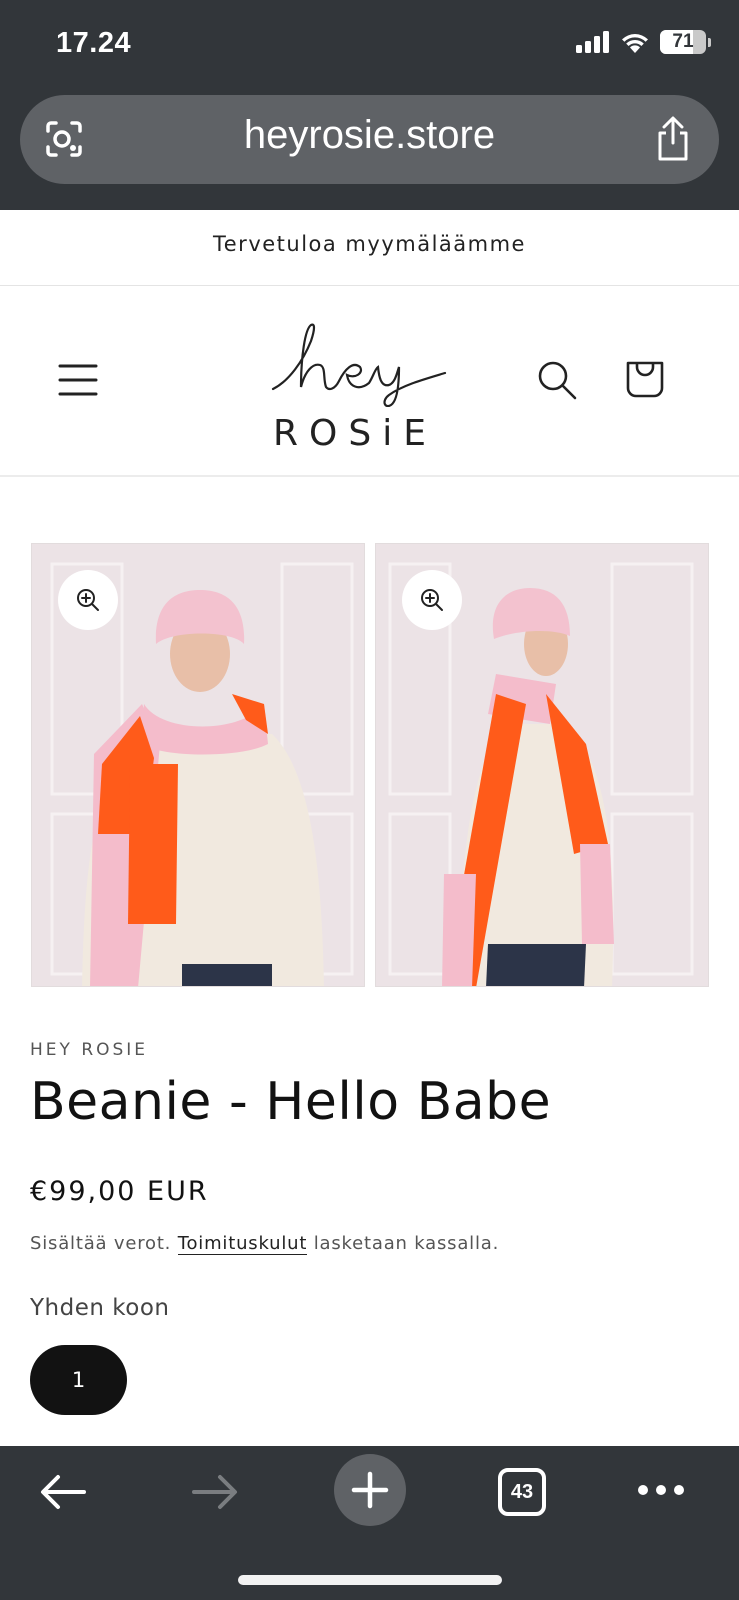  What do you see at coordinates (89, 1050) in the screenshot?
I see `product-vendor: HEY ROSIE` at bounding box center [89, 1050].